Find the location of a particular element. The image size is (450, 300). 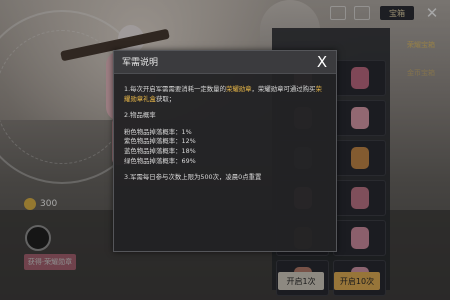

rate-pink: 粉色物品掉落概率：1% is located at coordinates (158, 131).